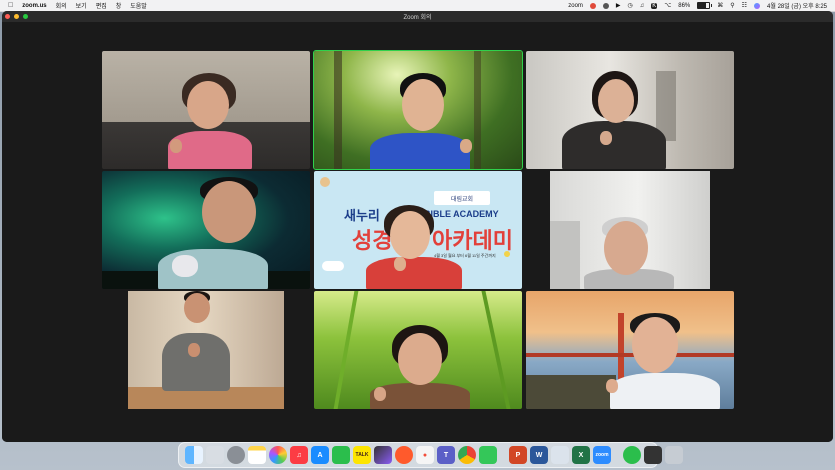 The height and width of the screenshot is (470, 835). I want to click on church-logo: 대림교회, so click(462, 198).